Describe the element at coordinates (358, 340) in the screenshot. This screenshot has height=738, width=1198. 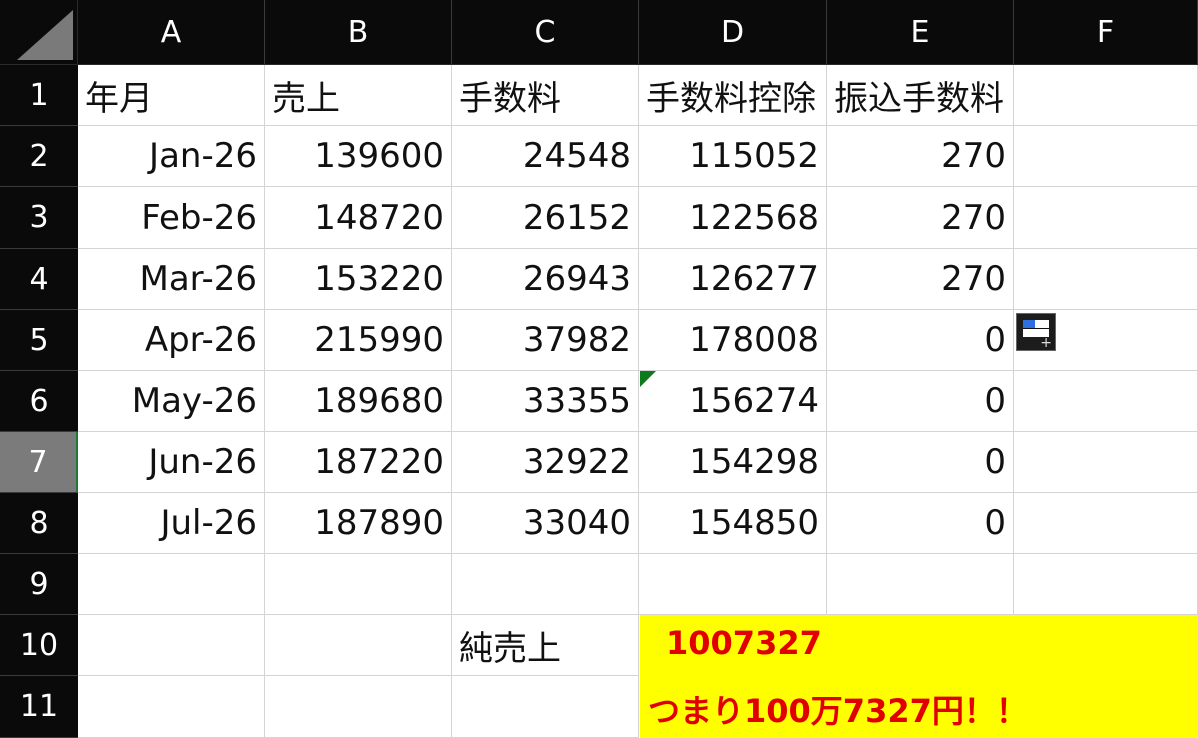
I see `cell-b5: 215990` at that location.